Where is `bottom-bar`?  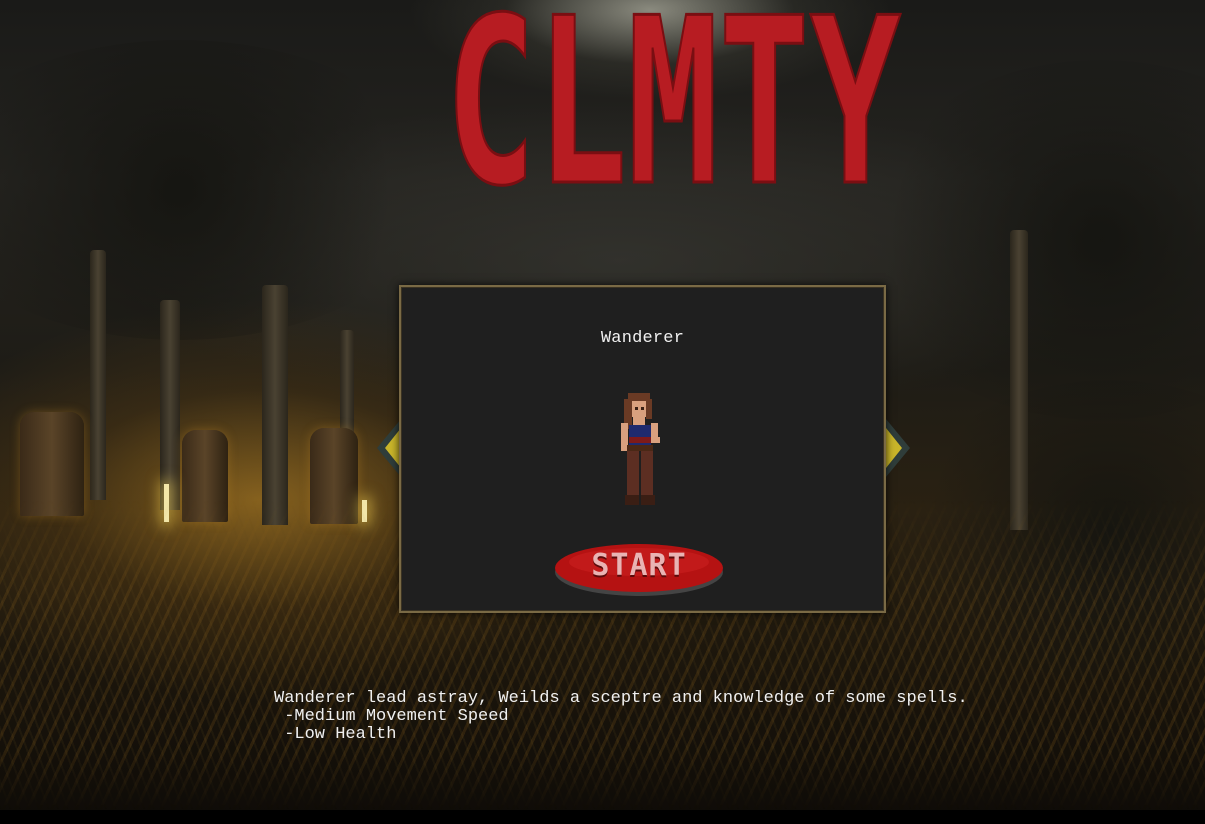 bottom-bar is located at coordinates (602, 817).